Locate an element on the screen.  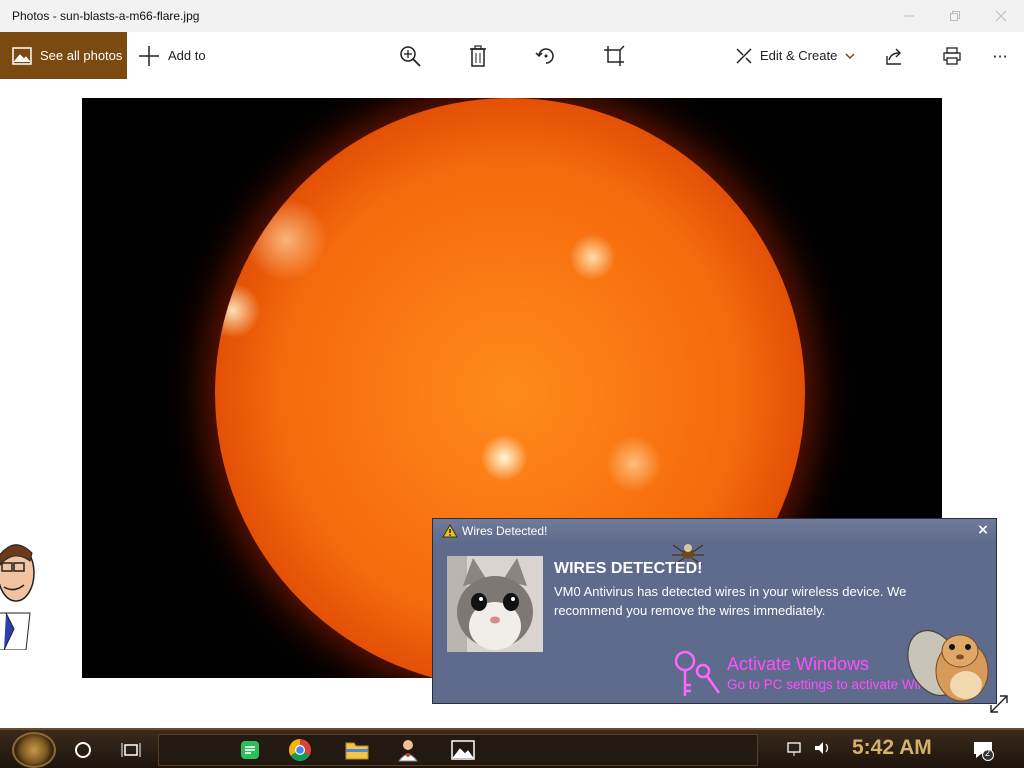
task-view-icon is located at coordinates (131, 750).